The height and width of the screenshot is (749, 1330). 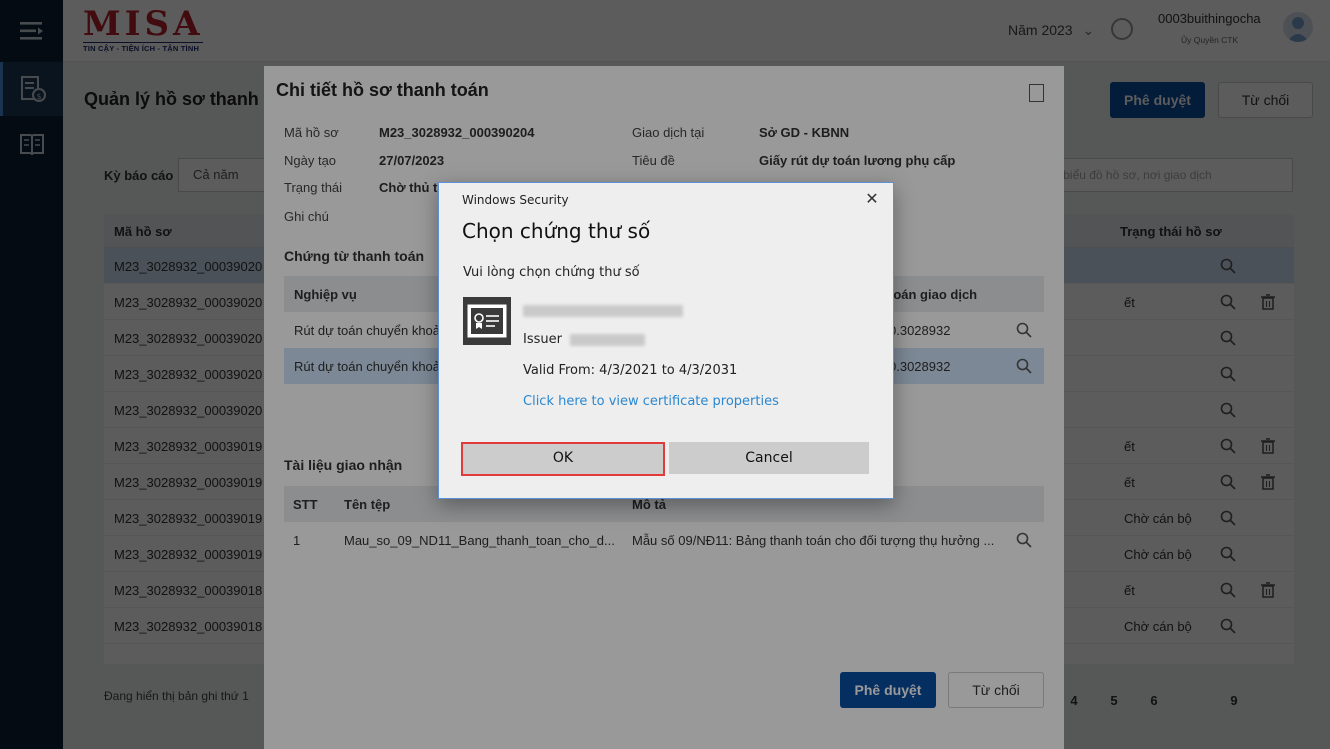 What do you see at coordinates (515, 200) in the screenshot?
I see `dialog-caption: Windows Security` at bounding box center [515, 200].